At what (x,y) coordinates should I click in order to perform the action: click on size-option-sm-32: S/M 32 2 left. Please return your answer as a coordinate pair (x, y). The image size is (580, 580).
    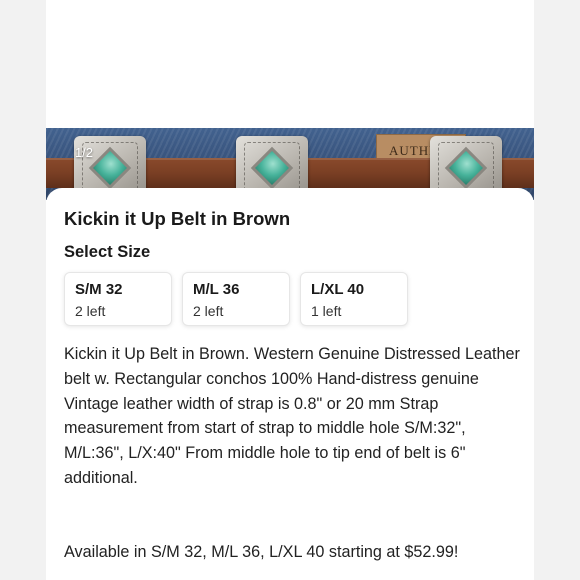
    Looking at the image, I should click on (118, 299).